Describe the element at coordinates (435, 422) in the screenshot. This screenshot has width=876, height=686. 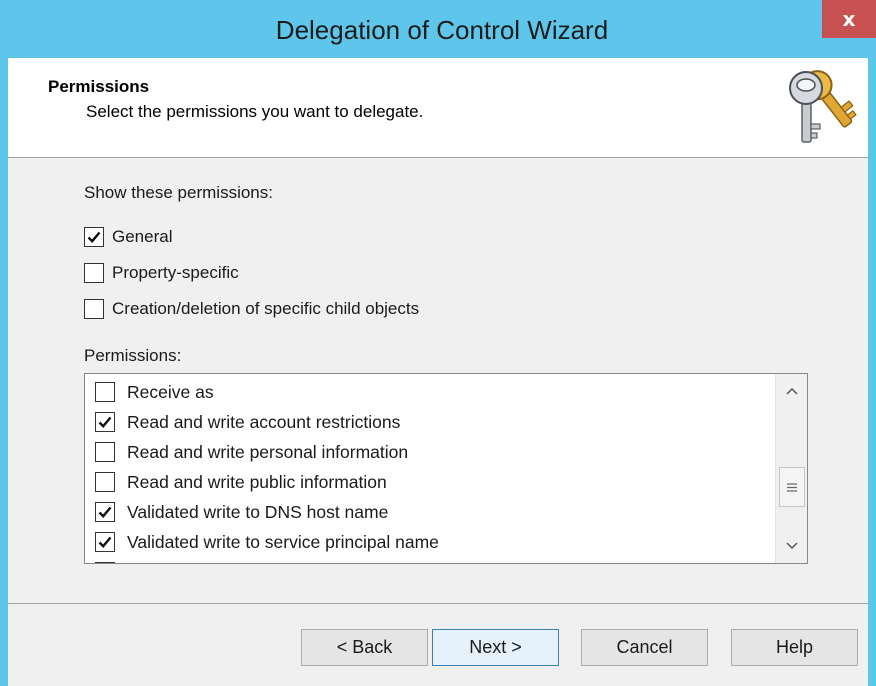
I see `permission-item: Read and write account restrictions` at that location.